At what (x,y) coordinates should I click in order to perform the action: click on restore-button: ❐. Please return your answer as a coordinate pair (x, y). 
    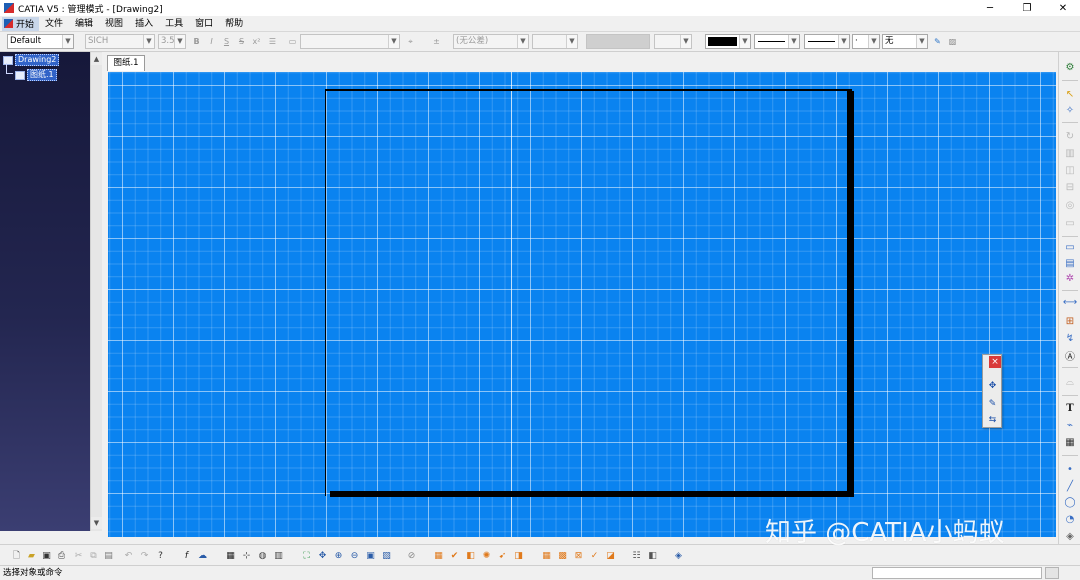
    Looking at the image, I should click on (1027, 8).